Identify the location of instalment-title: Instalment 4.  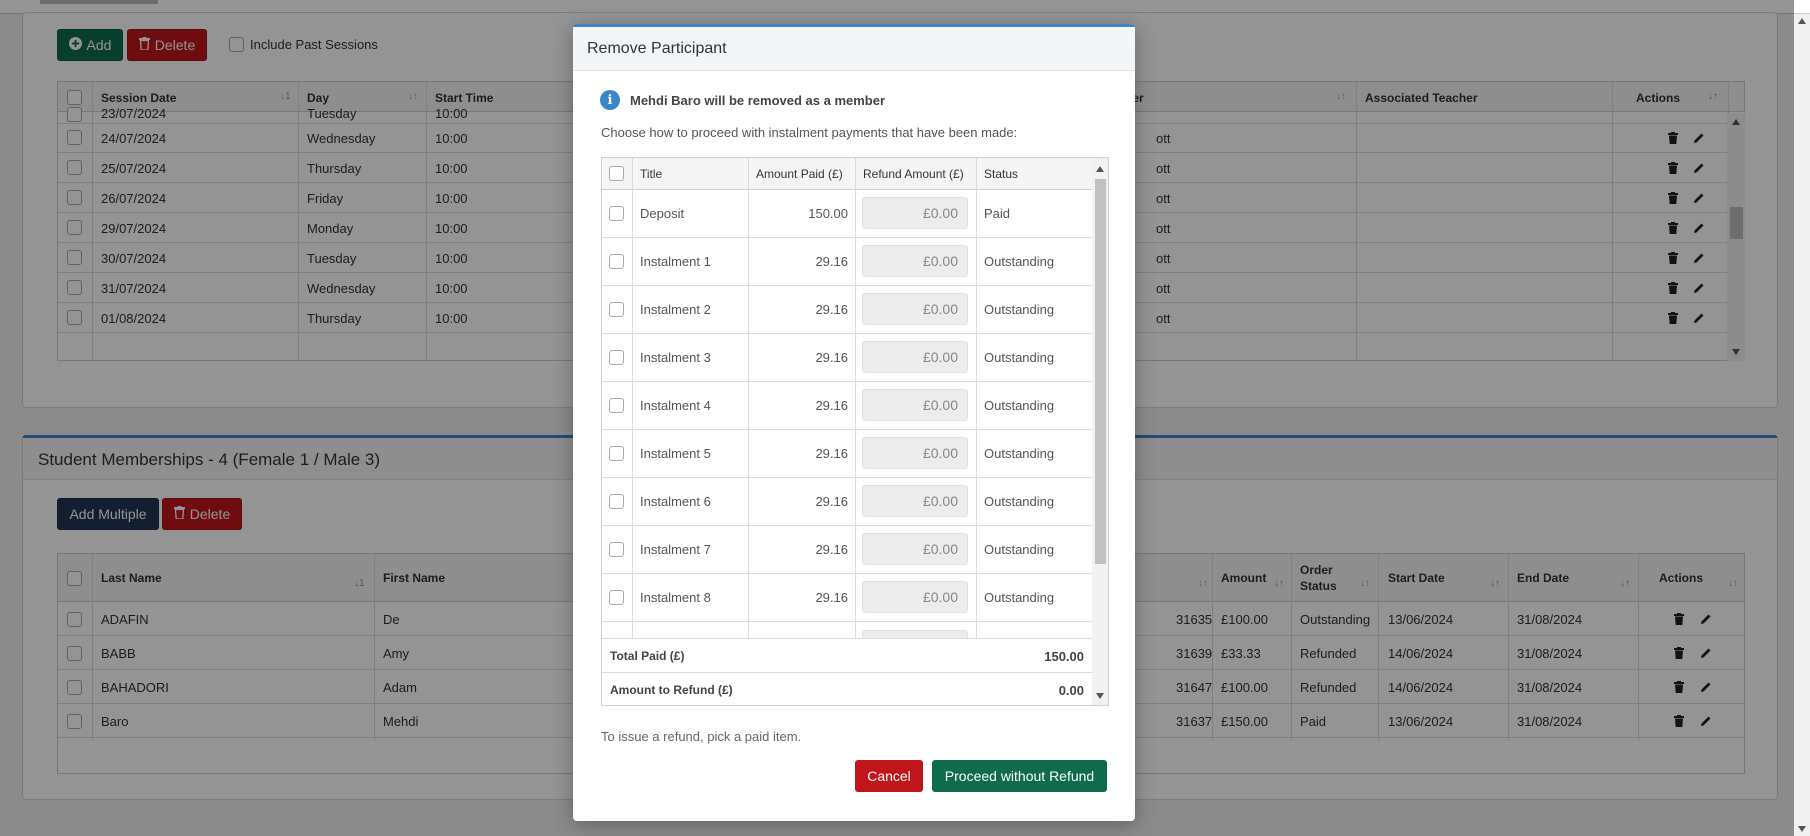
(675, 405).